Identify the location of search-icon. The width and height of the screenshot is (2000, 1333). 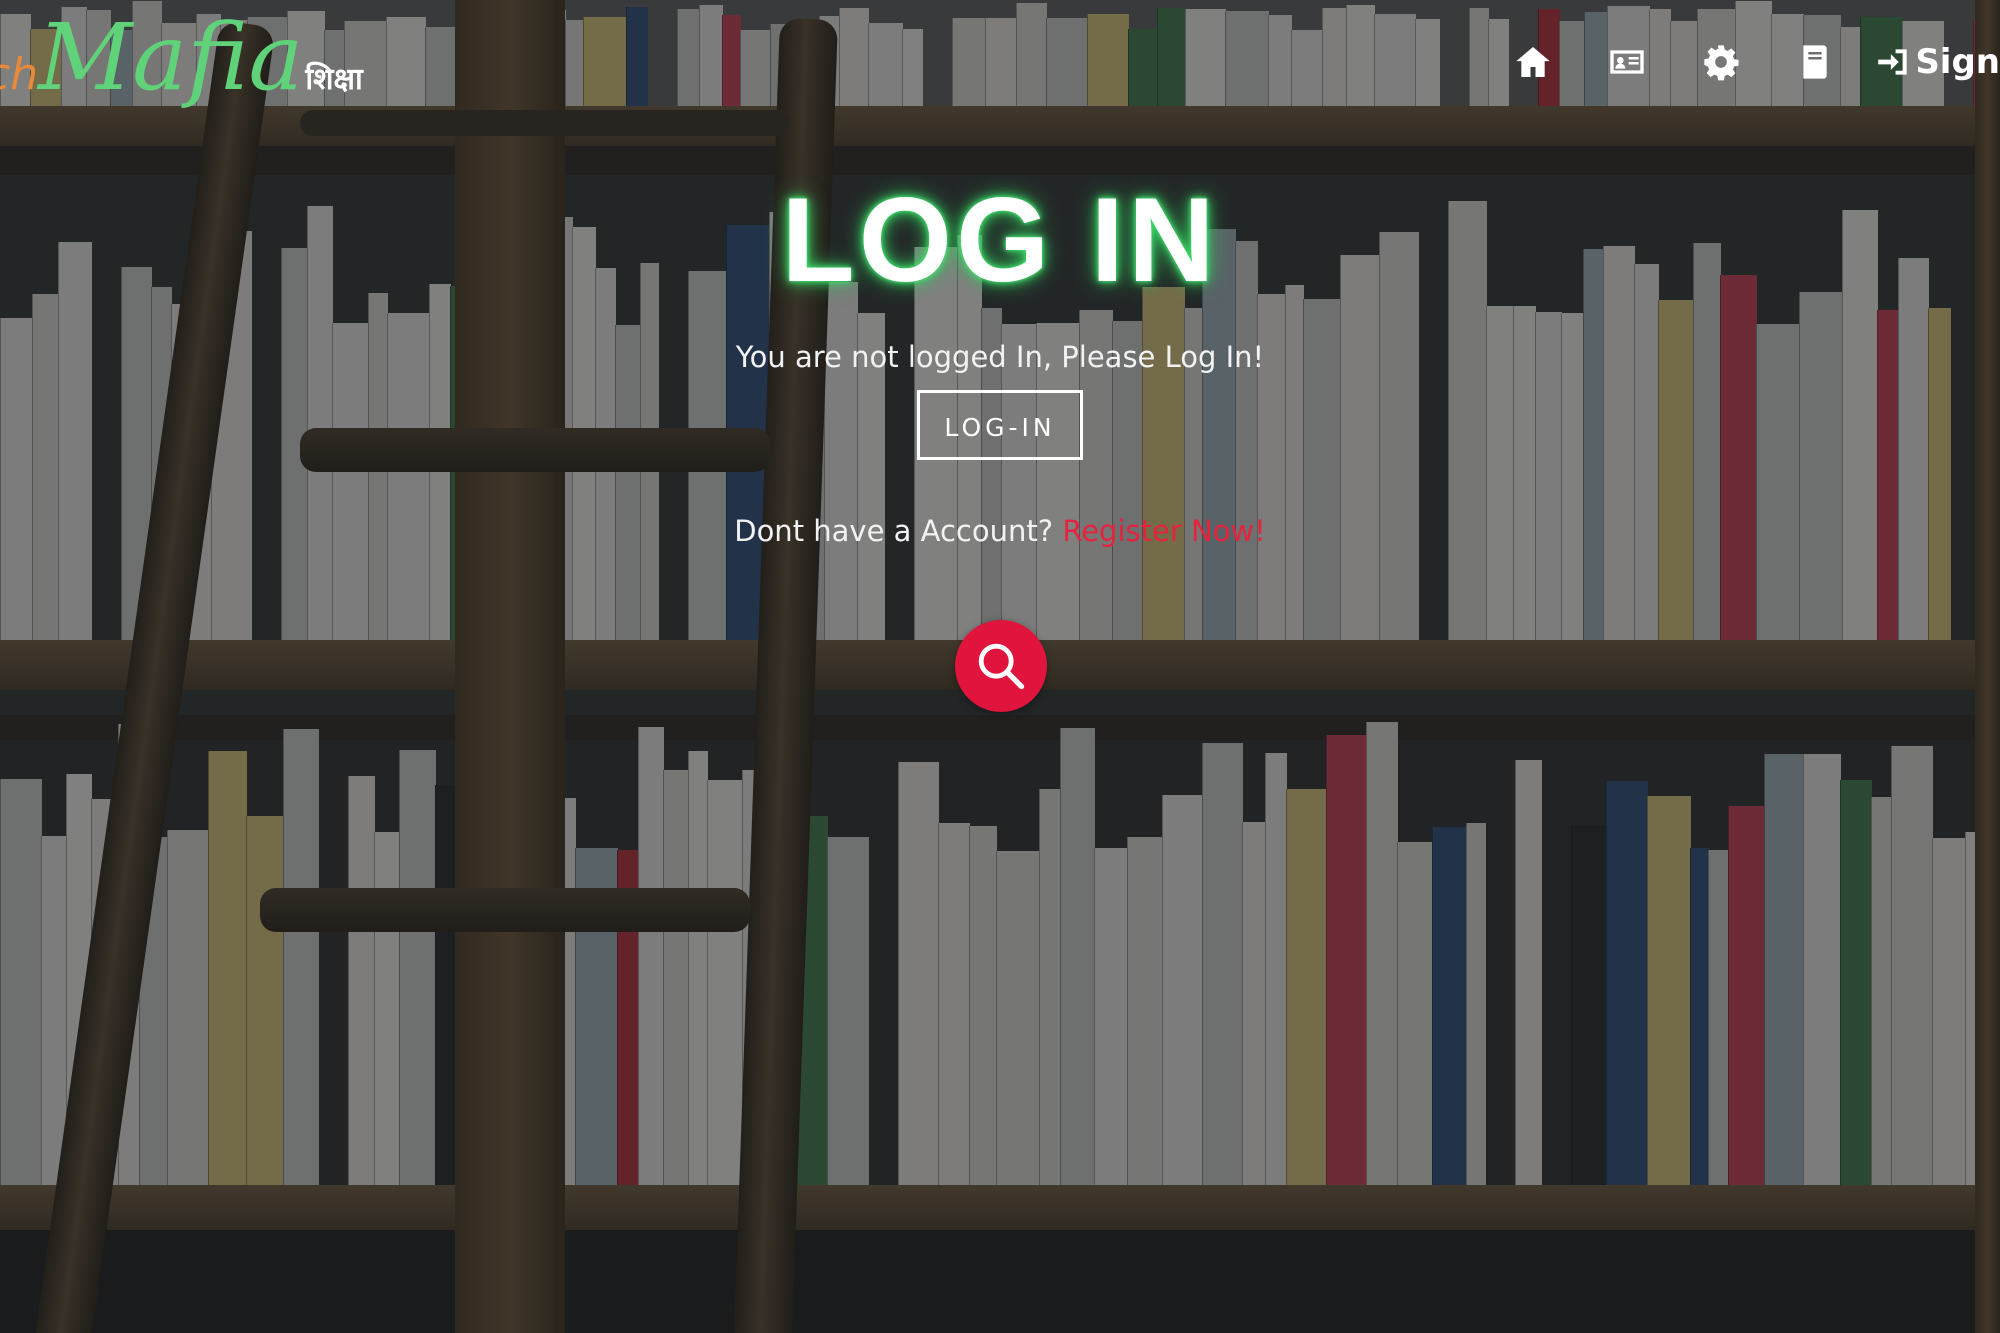
(1001, 666).